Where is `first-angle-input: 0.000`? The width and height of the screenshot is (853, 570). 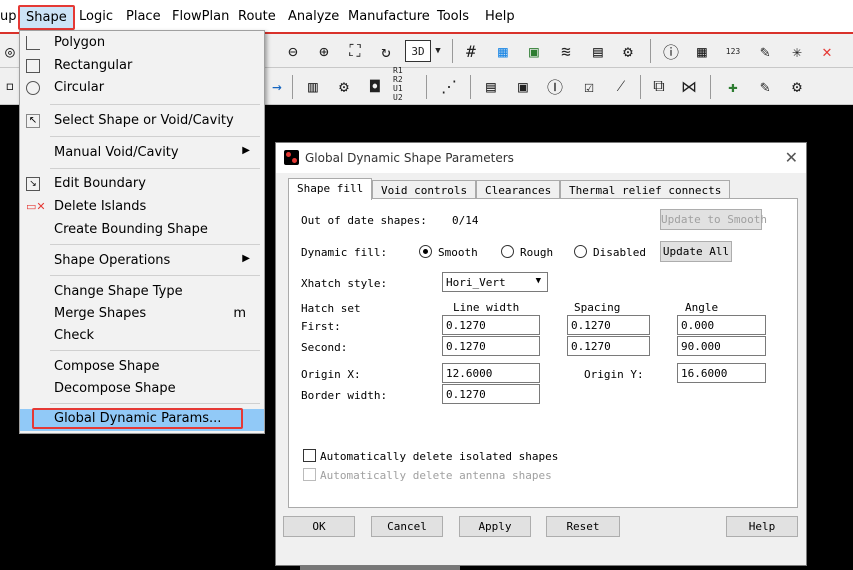
first-angle-input: 0.000 is located at coordinates (721, 325).